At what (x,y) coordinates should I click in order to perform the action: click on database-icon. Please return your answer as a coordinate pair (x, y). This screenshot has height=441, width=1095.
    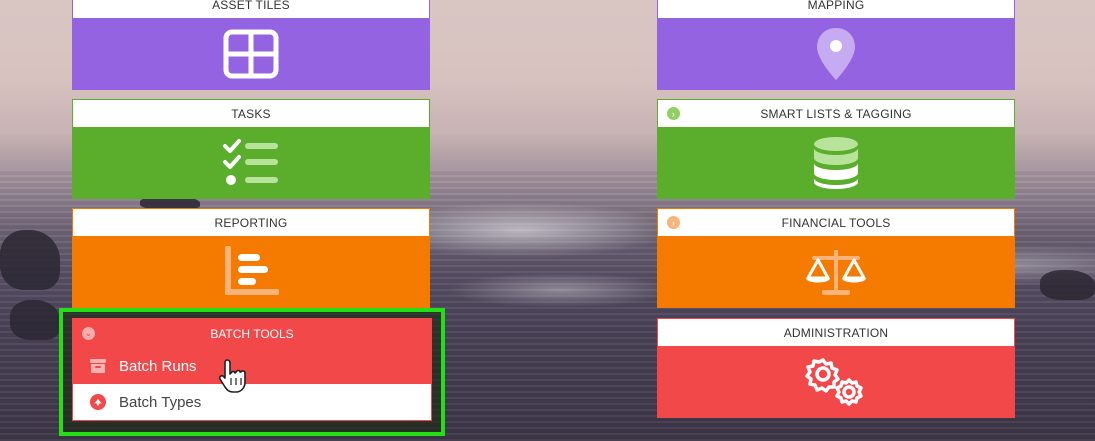
    Looking at the image, I should click on (836, 162).